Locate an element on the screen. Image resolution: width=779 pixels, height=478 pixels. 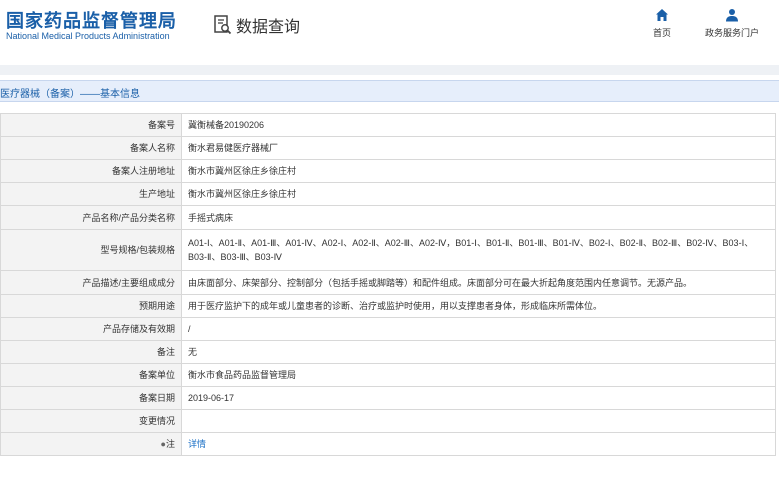
table-row: 备案人名称 衡水君易健医疗器械厂 is located at coordinates (388, 148).